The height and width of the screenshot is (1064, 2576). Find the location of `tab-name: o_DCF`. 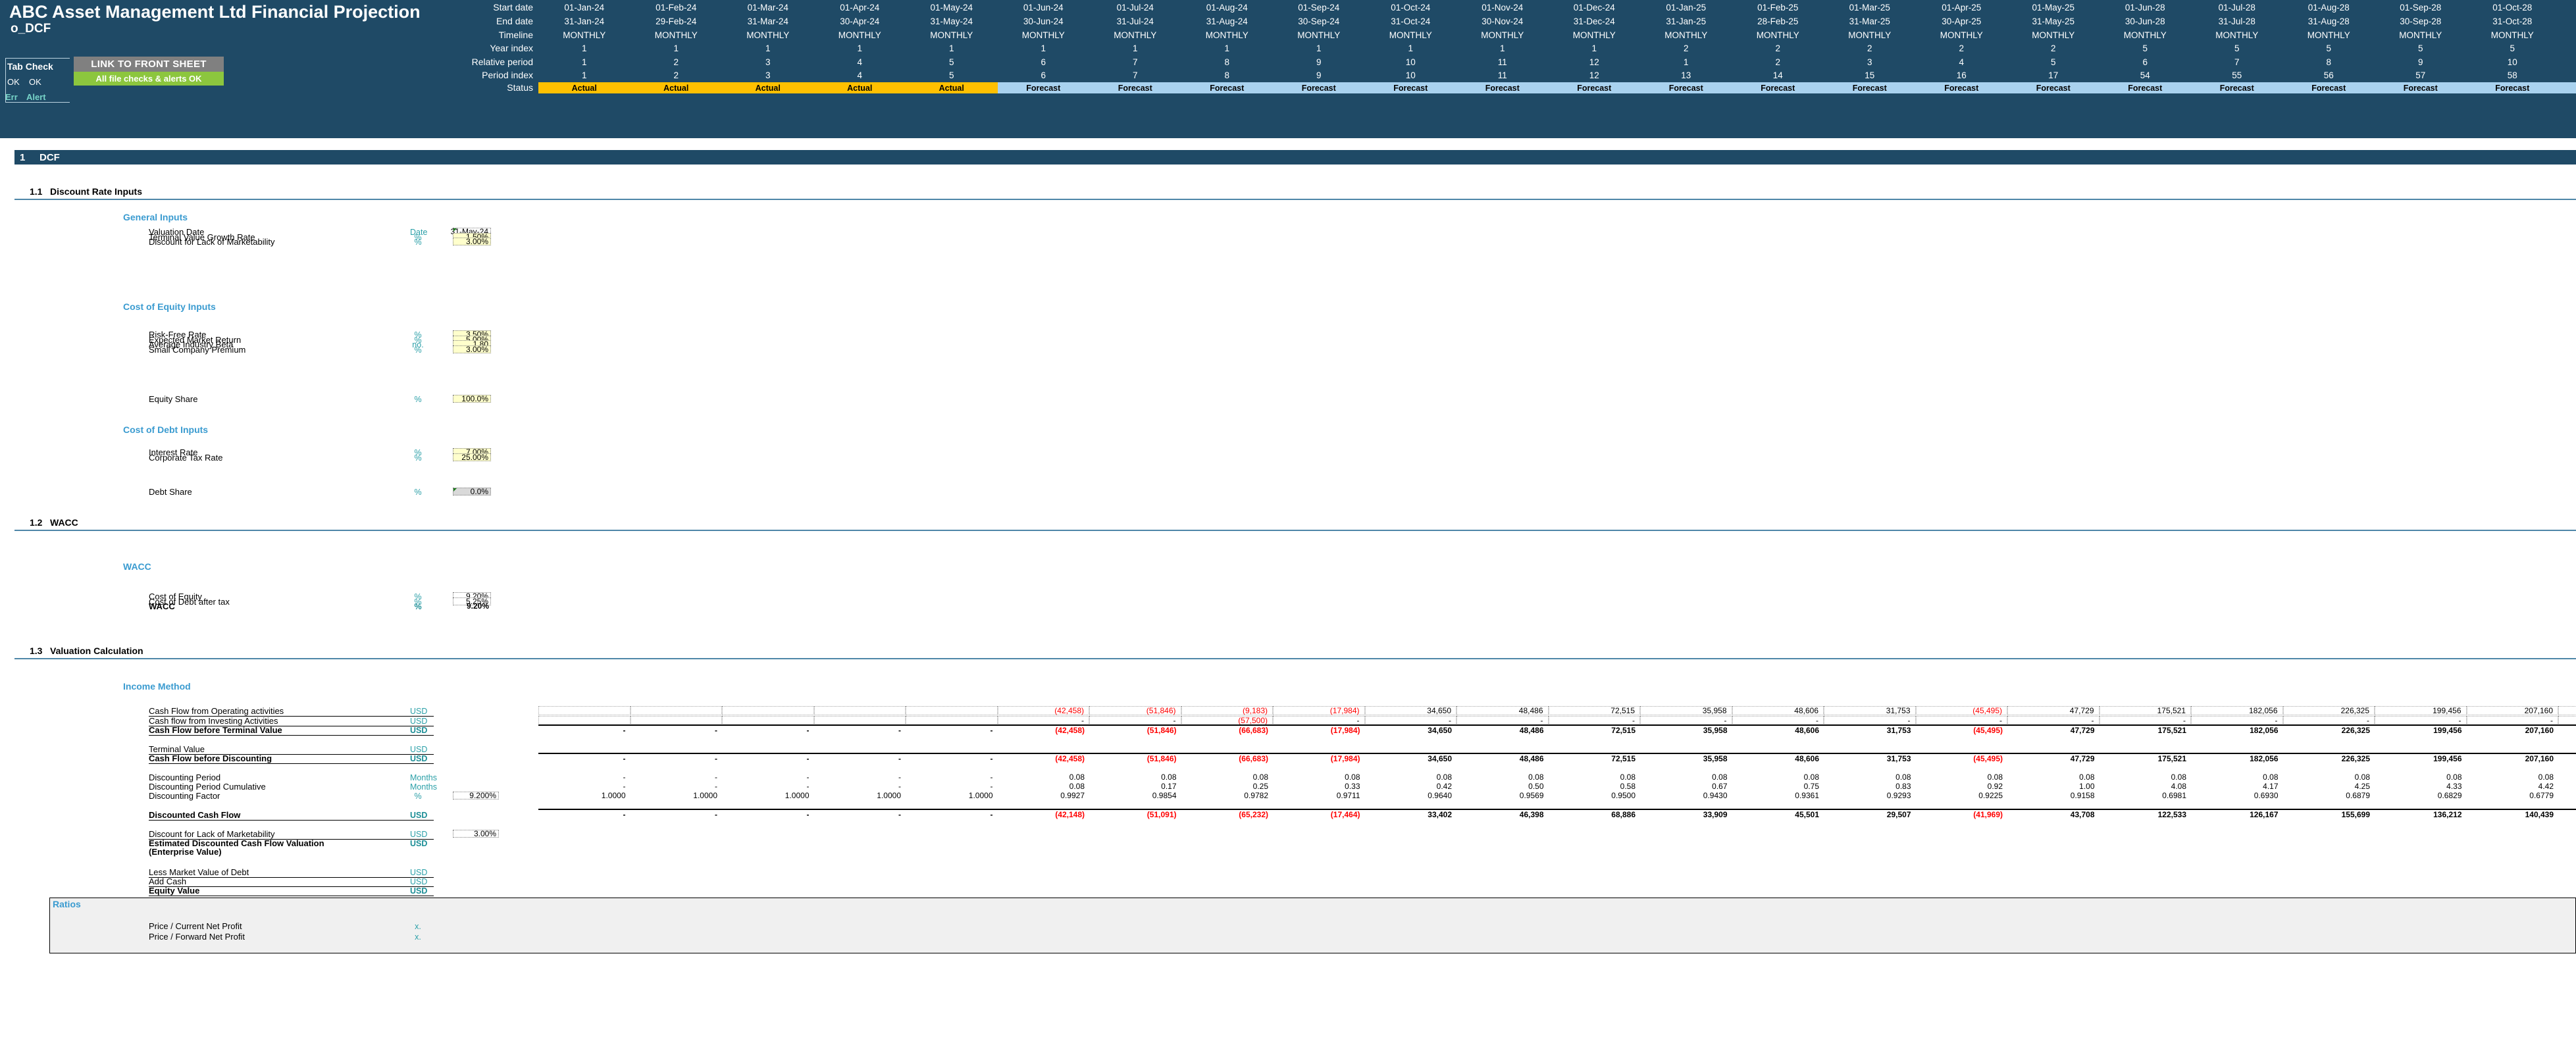

tab-name: o_DCF is located at coordinates (31, 29).